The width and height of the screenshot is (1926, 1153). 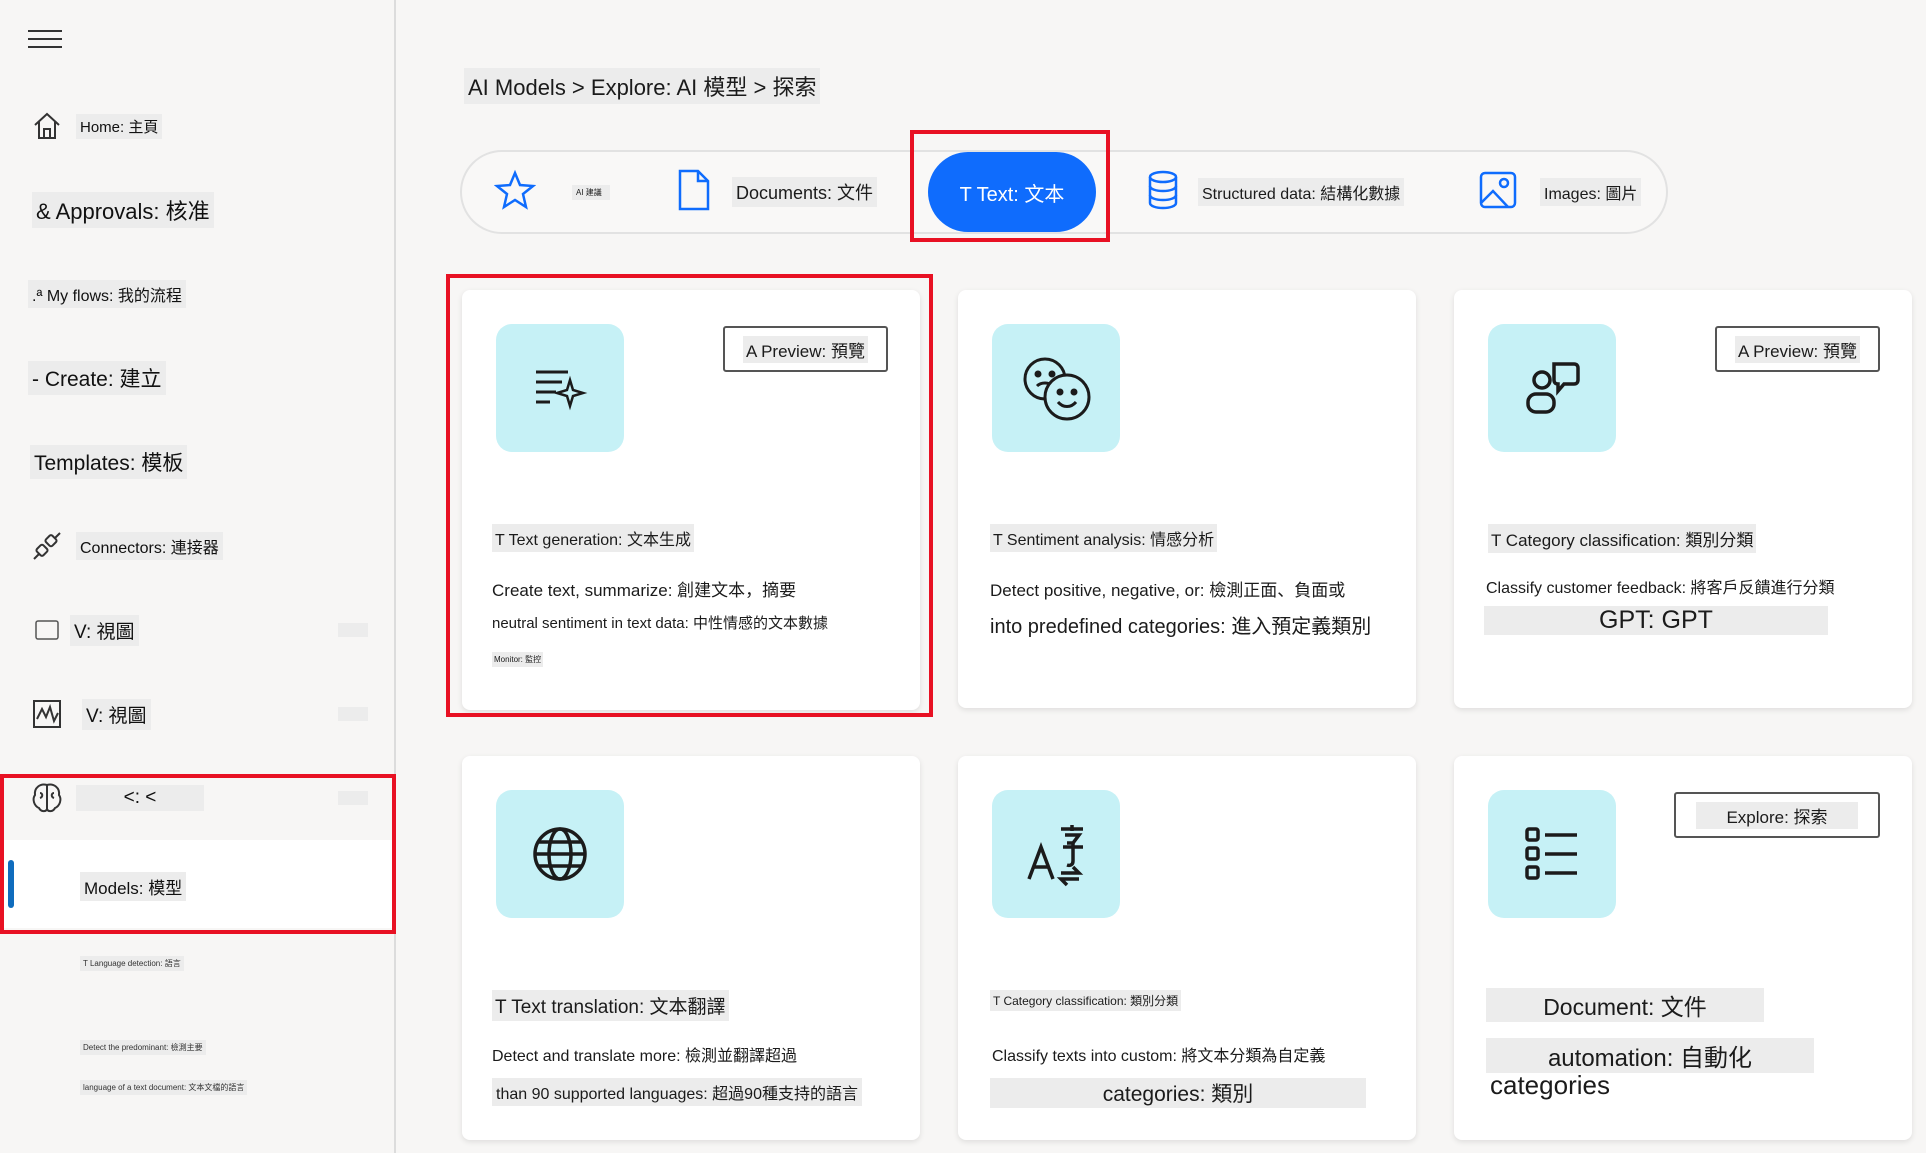 What do you see at coordinates (109, 462) in the screenshot?
I see `sidebar-item-label: Templates: 模板` at bounding box center [109, 462].